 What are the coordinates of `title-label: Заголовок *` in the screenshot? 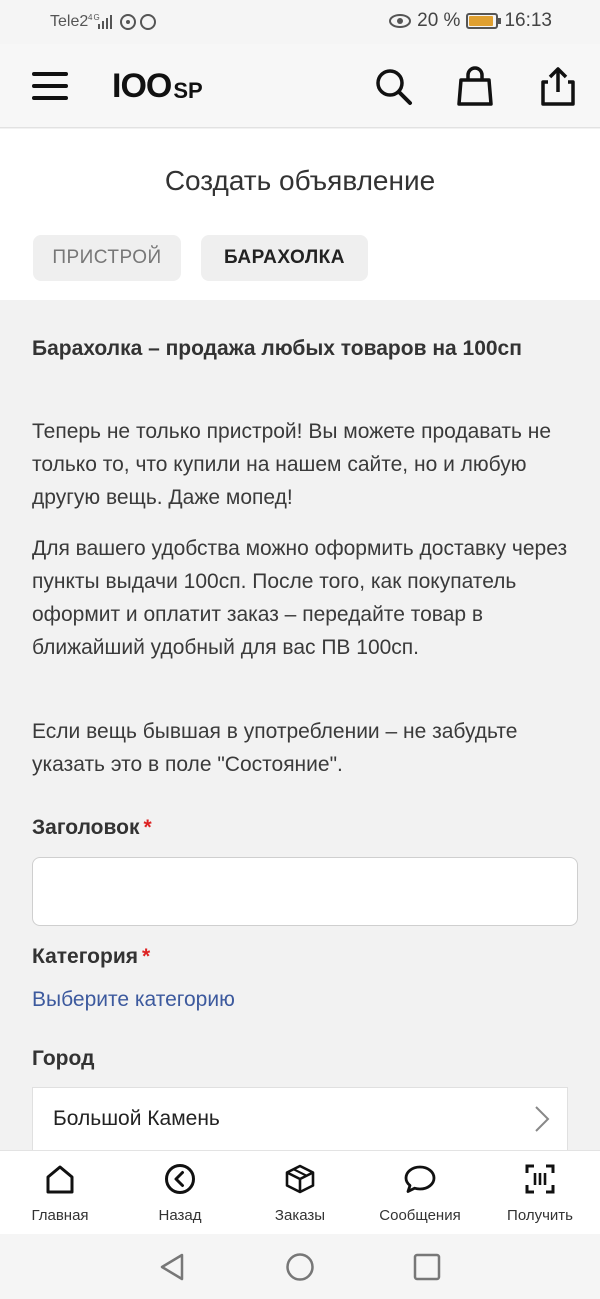 It's located at (92, 828).